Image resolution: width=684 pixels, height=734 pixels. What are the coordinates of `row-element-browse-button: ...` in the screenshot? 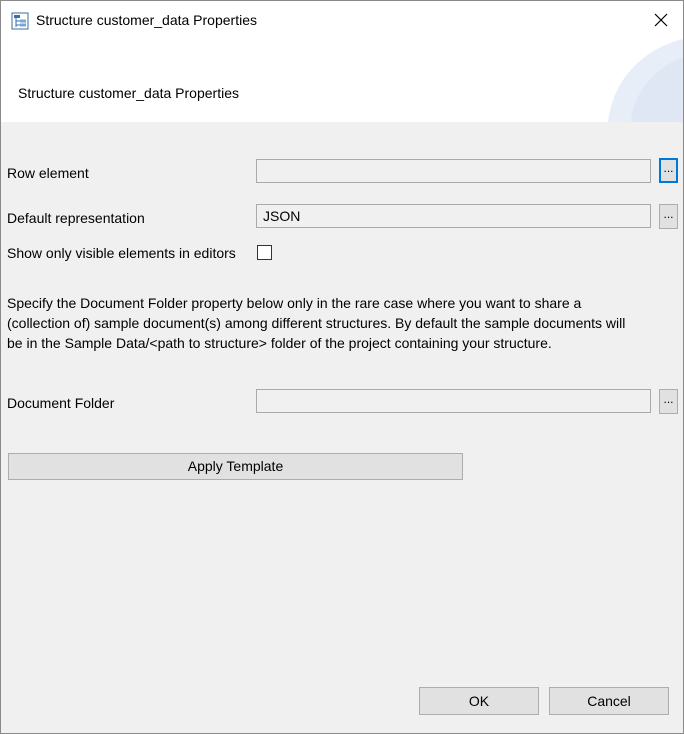 It's located at (668, 170).